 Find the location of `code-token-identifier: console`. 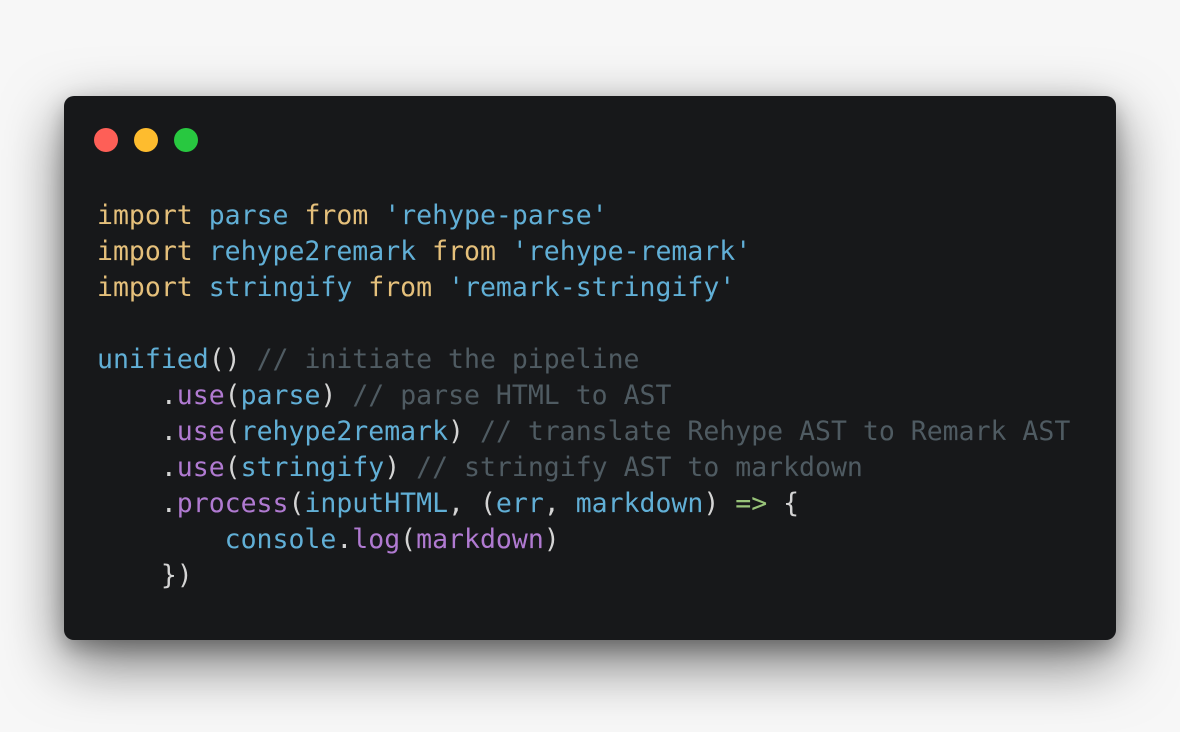

code-token-identifier: console is located at coordinates (280, 539).